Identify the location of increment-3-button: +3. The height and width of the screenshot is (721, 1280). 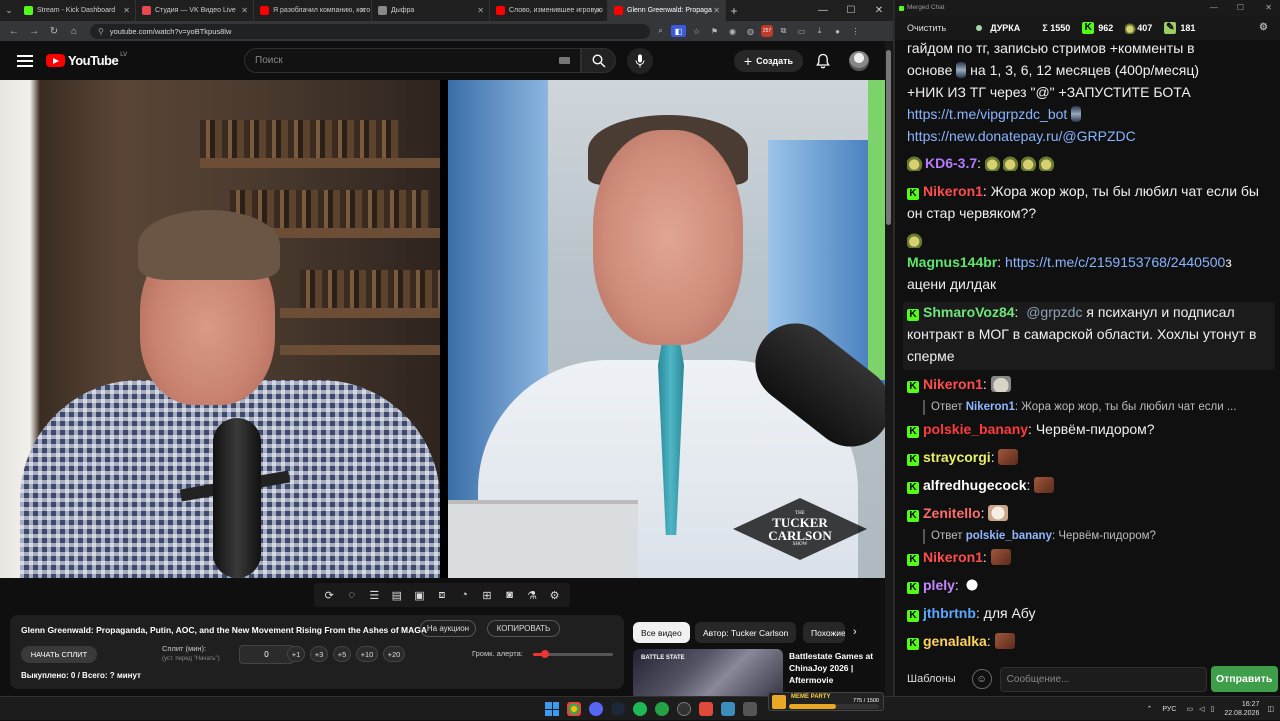
(319, 654).